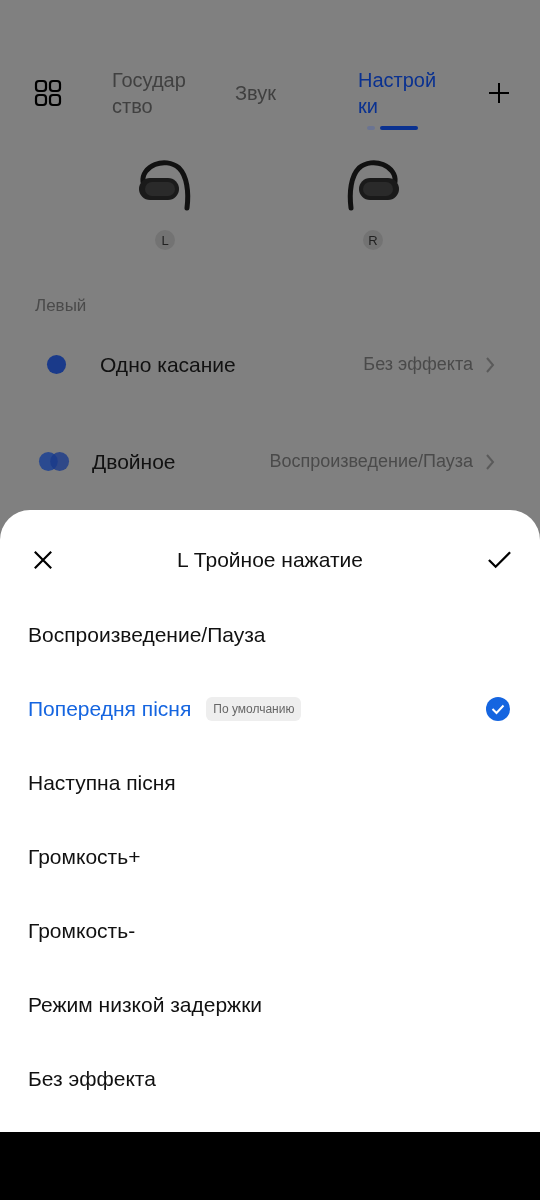  What do you see at coordinates (134, 461) in the screenshot?
I see `gesture-label: Двойное` at bounding box center [134, 461].